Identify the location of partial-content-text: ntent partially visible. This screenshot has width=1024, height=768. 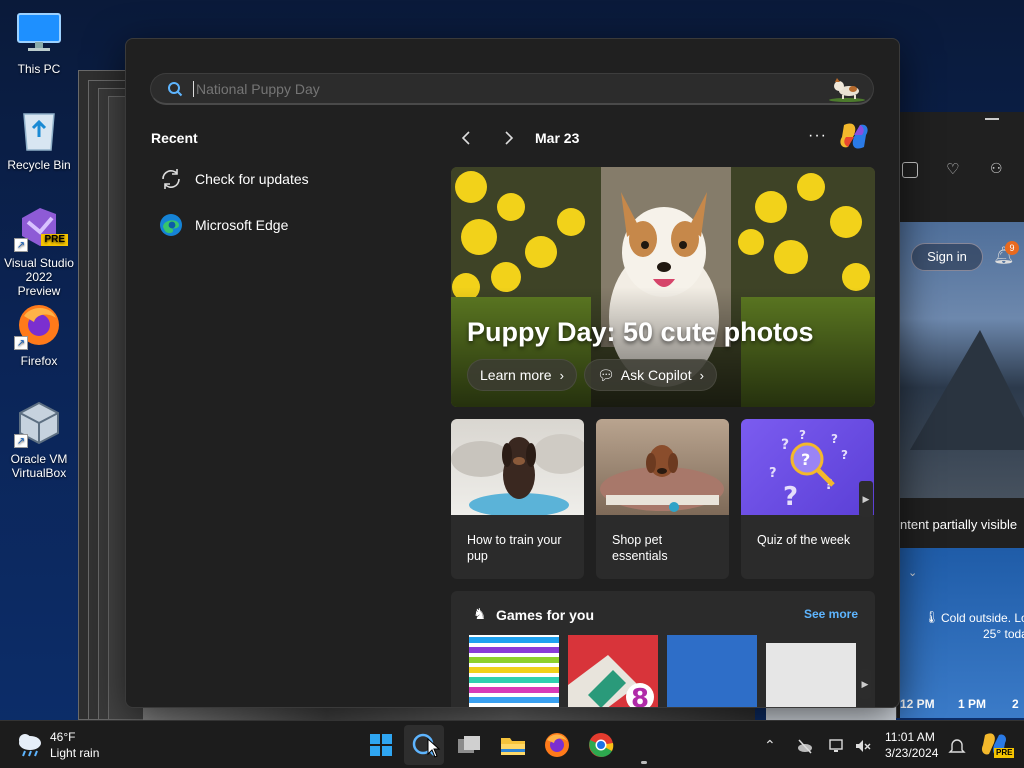
(959, 524).